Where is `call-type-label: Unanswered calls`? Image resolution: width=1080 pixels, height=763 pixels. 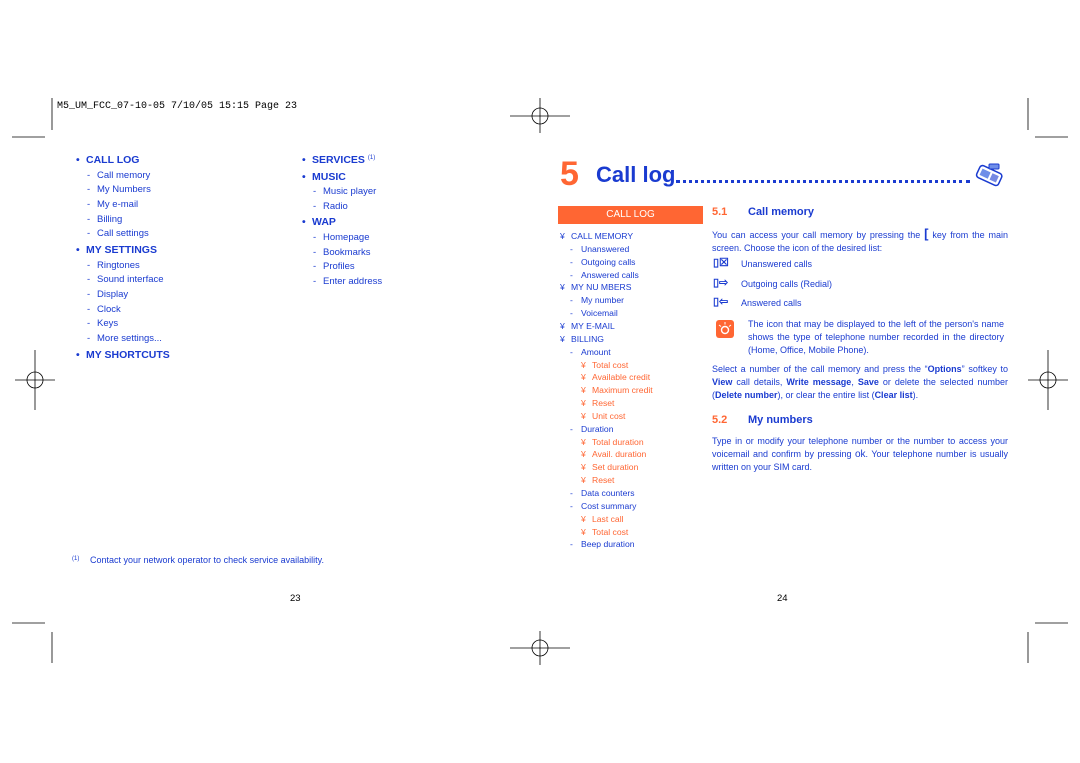
call-type-label: Unanswered calls is located at coordinates (777, 264).